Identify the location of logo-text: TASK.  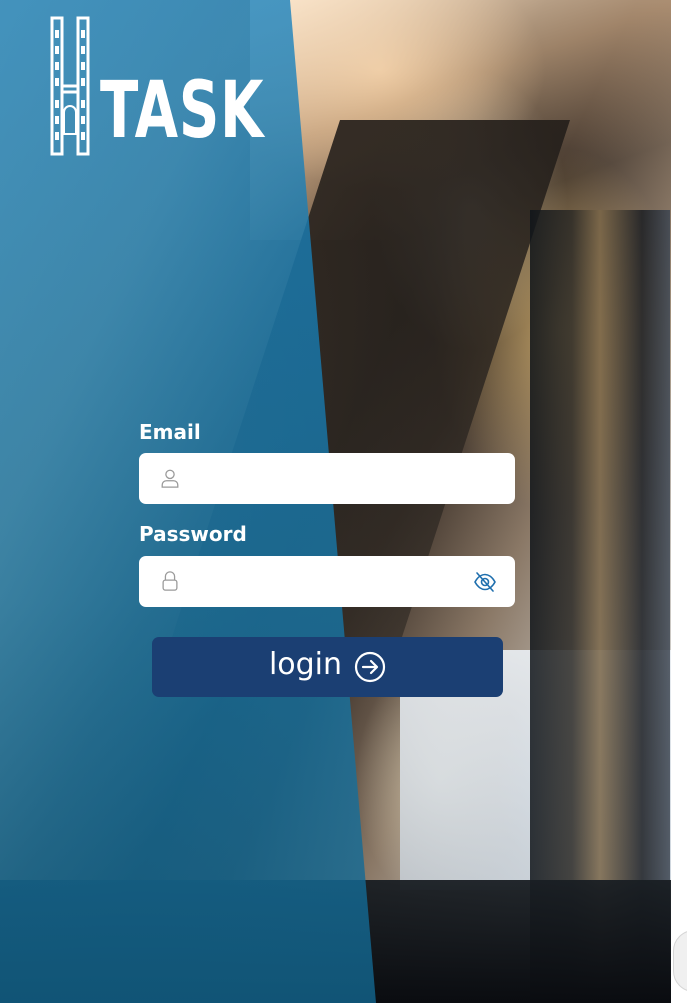
(182, 111).